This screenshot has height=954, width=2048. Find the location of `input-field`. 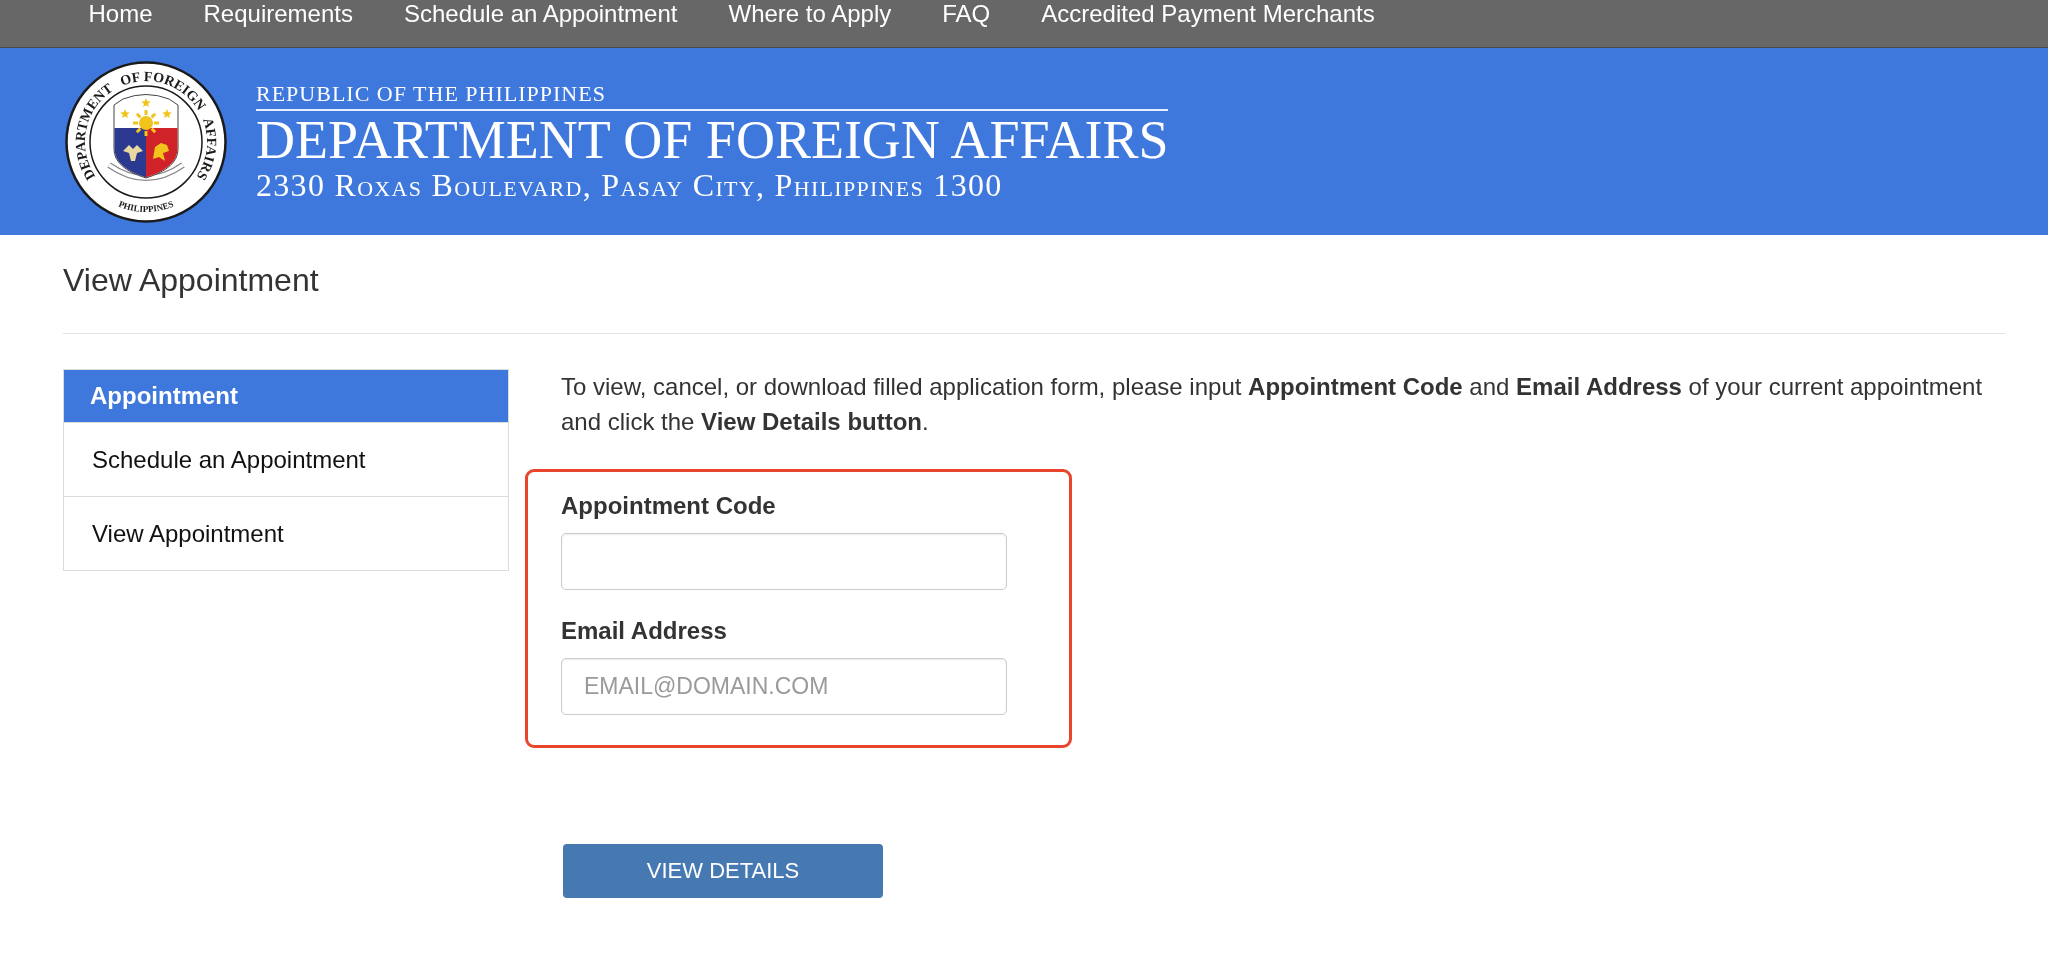

input-field is located at coordinates (784, 561).